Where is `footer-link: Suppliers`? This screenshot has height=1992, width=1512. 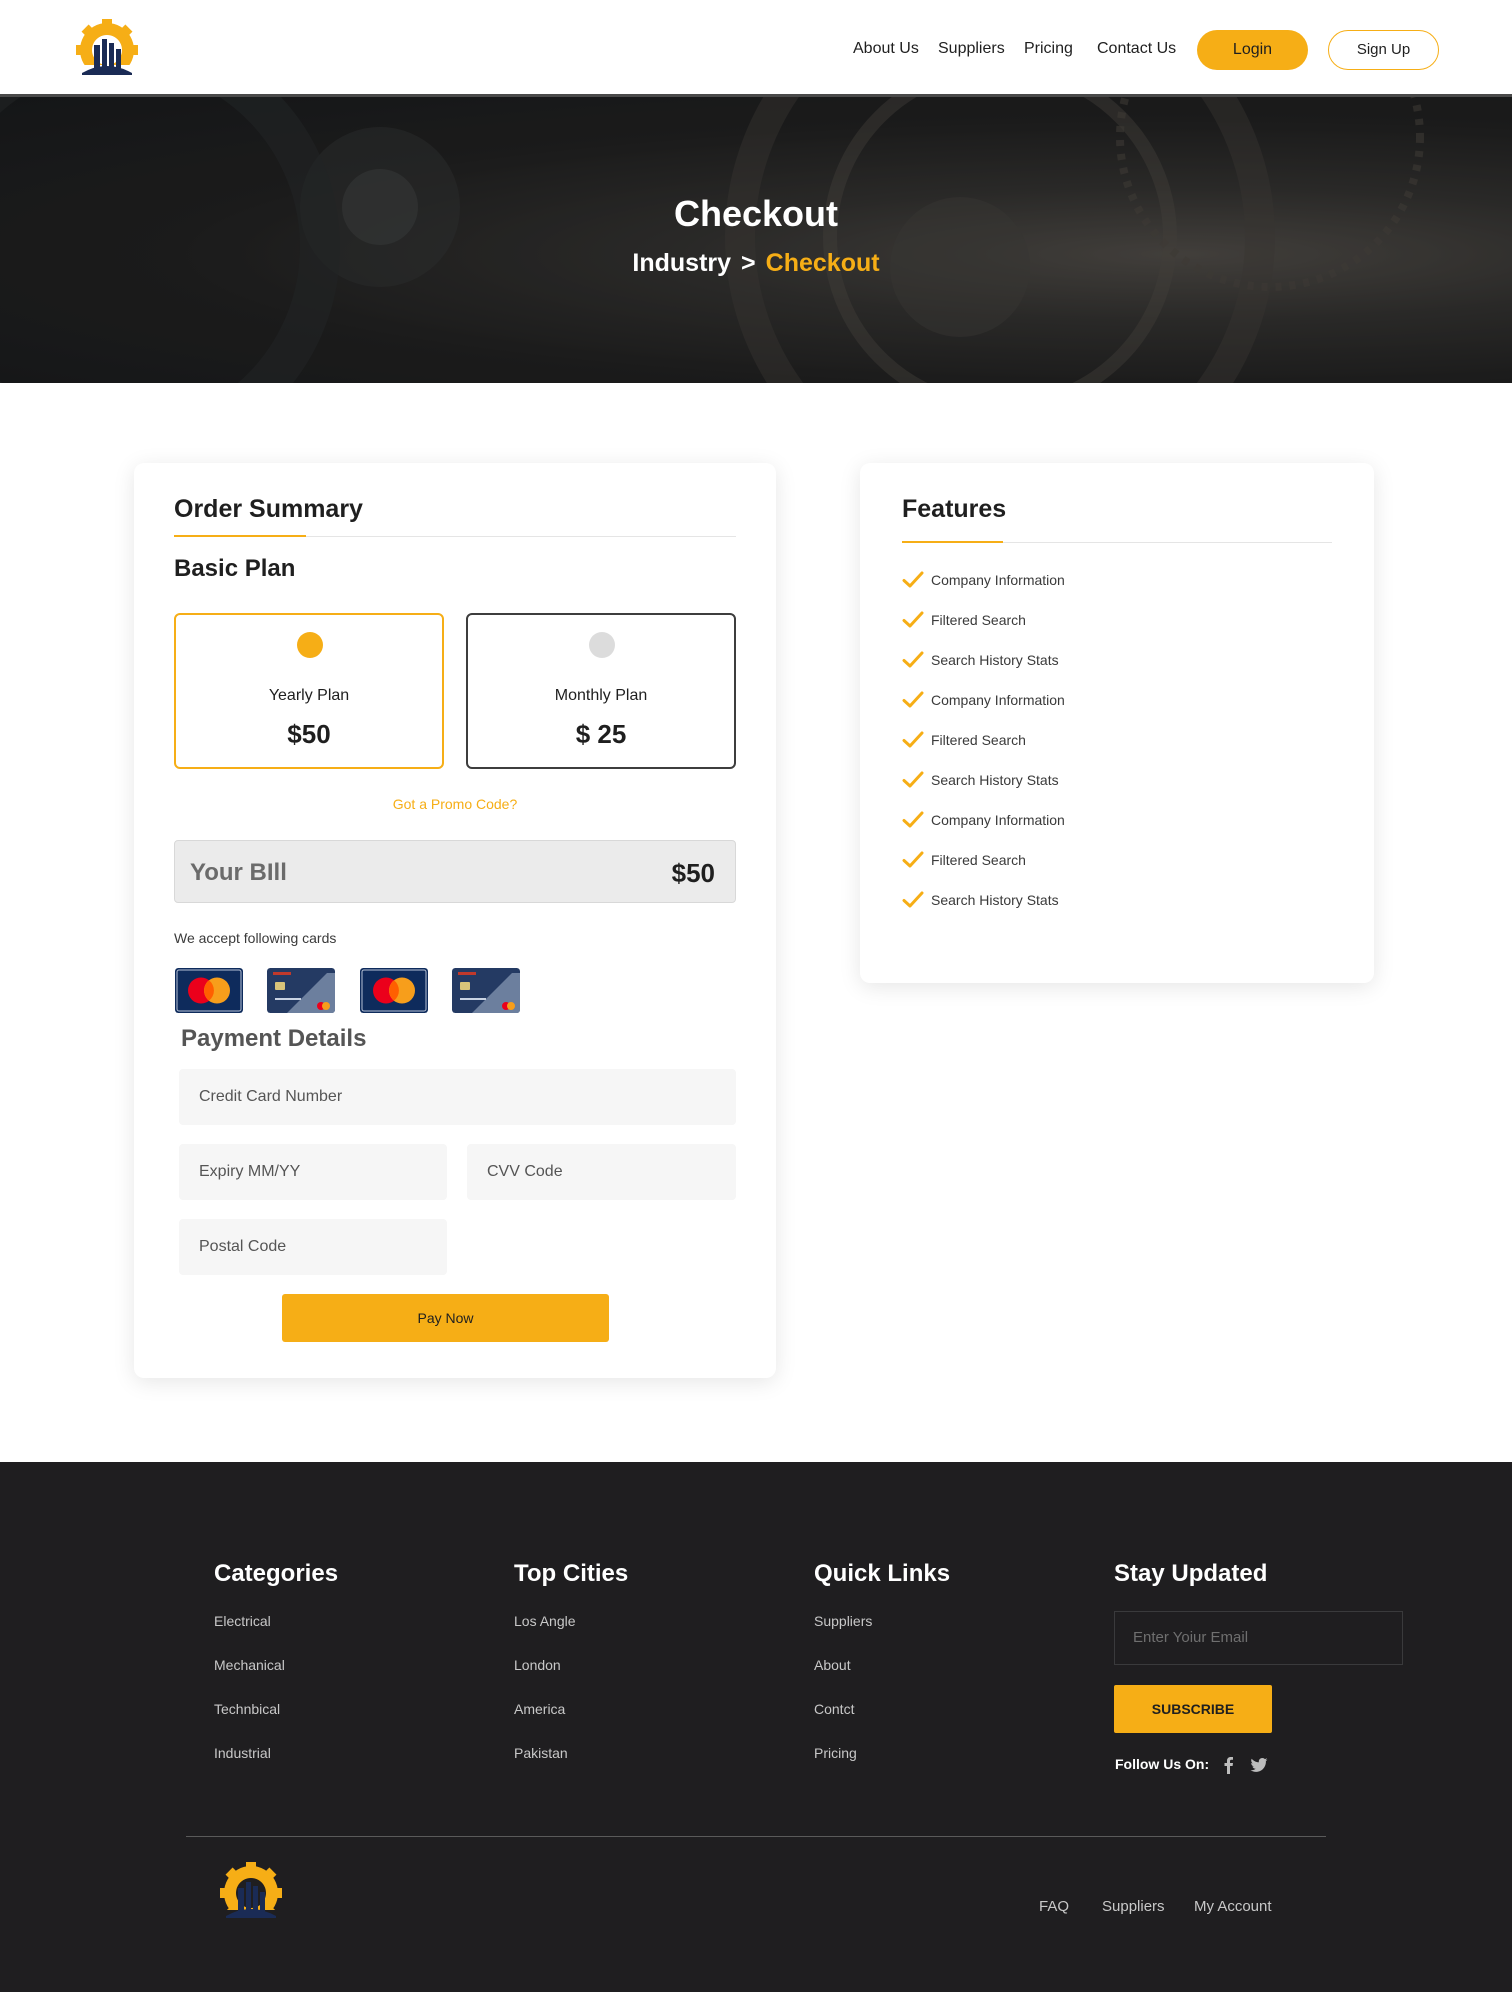
footer-link: Suppliers is located at coordinates (882, 1635).